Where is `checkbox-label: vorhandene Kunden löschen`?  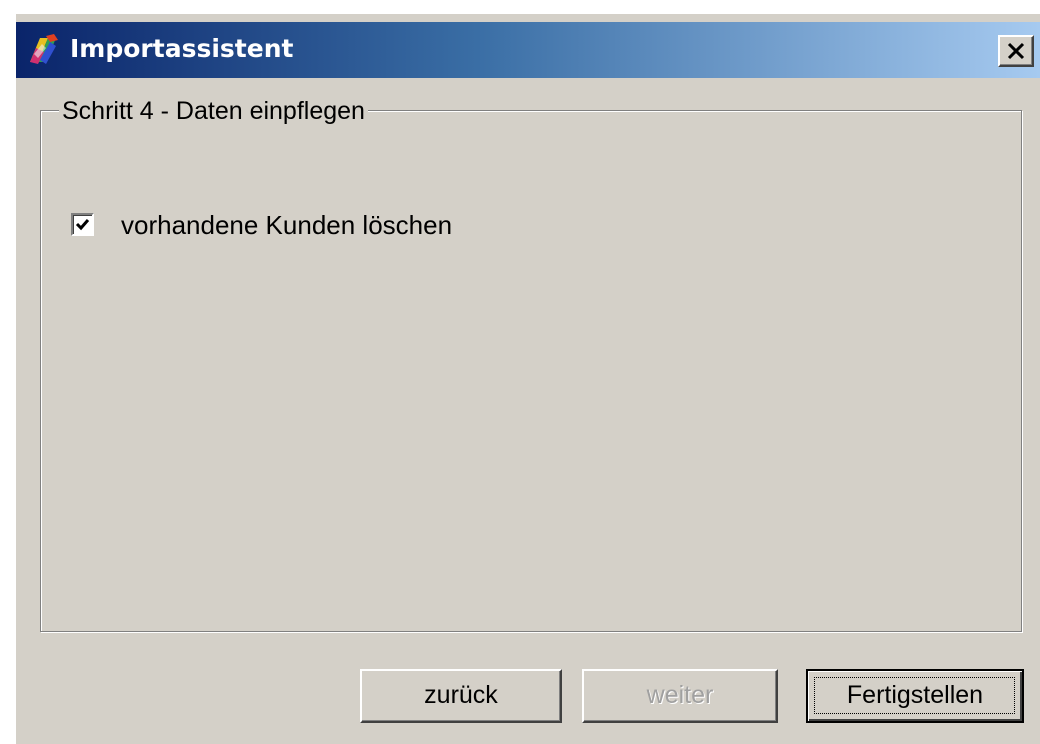
checkbox-label: vorhandene Kunden löschen is located at coordinates (286, 225).